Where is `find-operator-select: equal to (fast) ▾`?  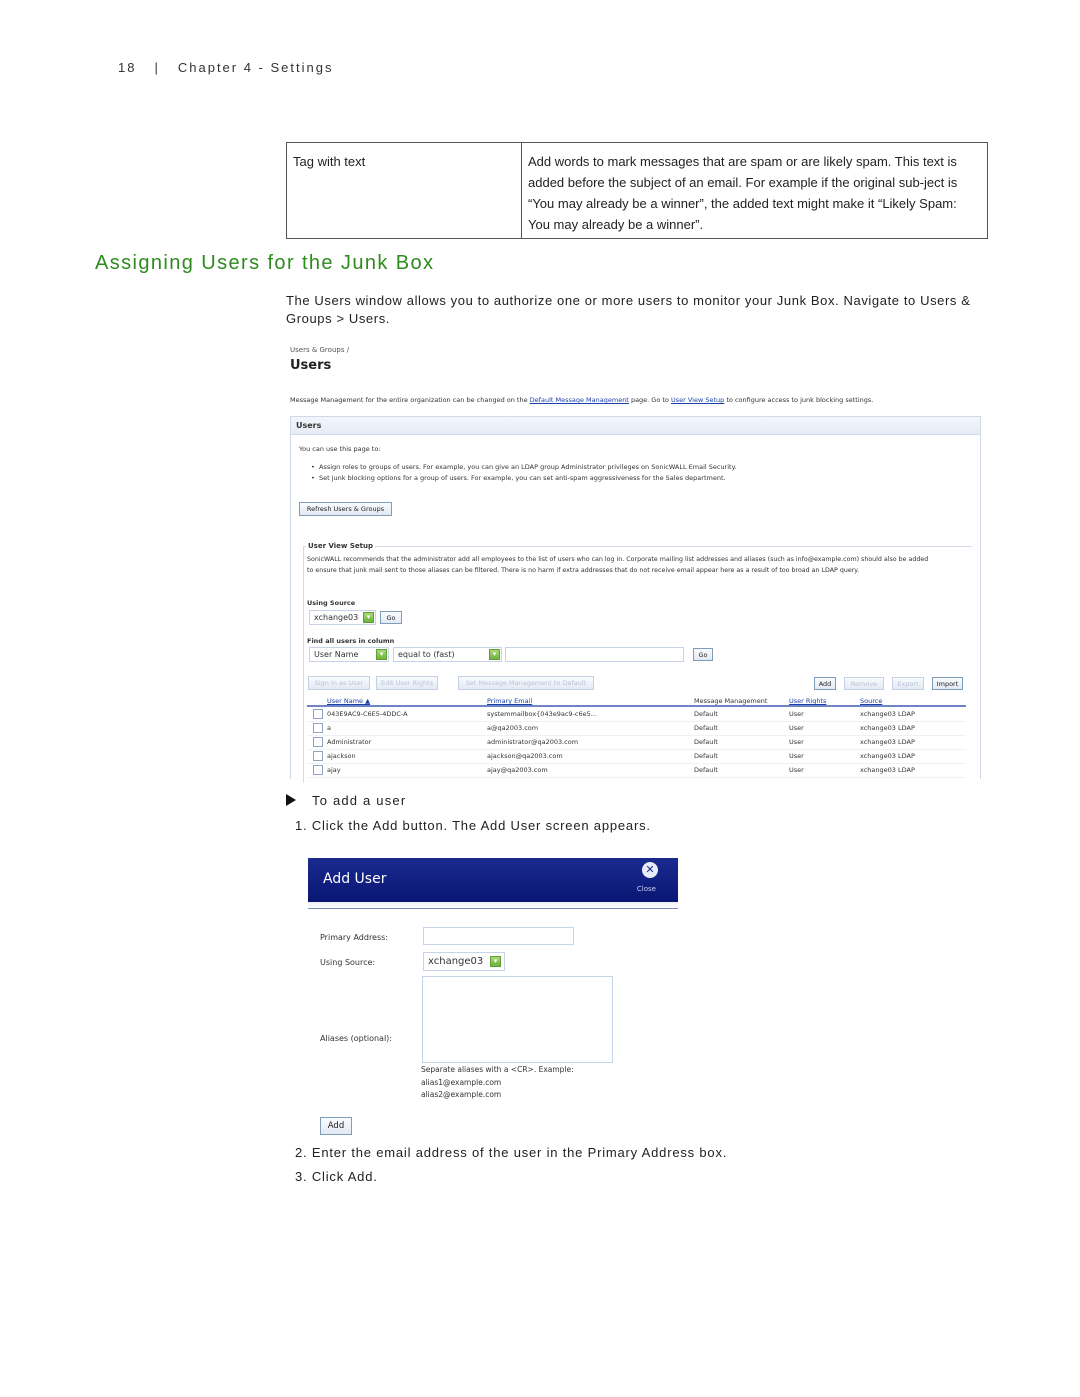
find-operator-select: equal to (fast) ▾ is located at coordinates (447, 654).